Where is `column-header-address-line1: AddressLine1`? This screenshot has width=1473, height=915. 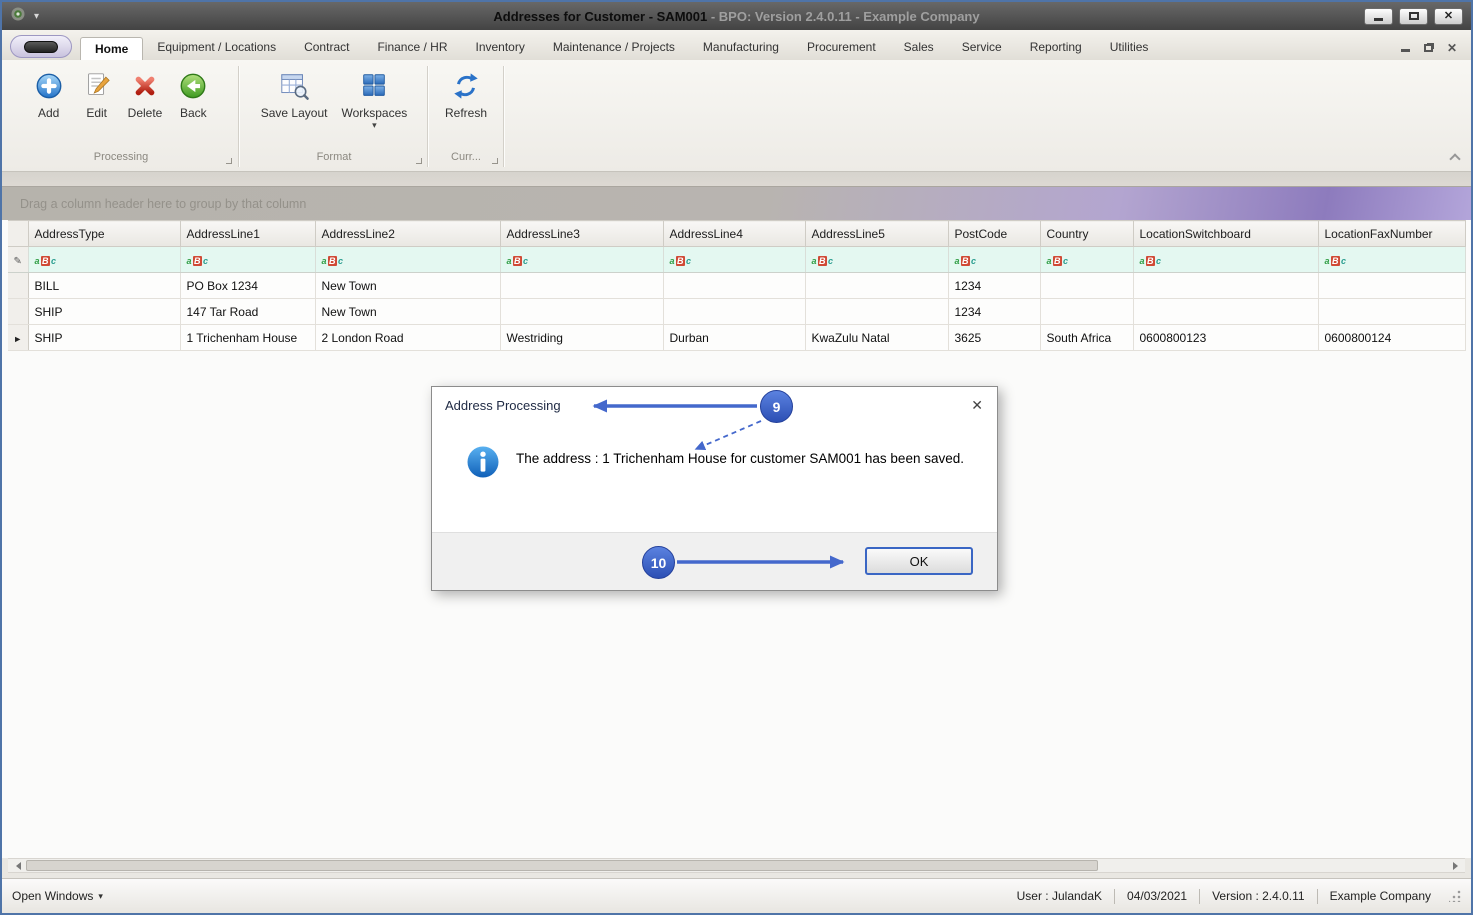 column-header-address-line1: AddressLine1 is located at coordinates (248, 233).